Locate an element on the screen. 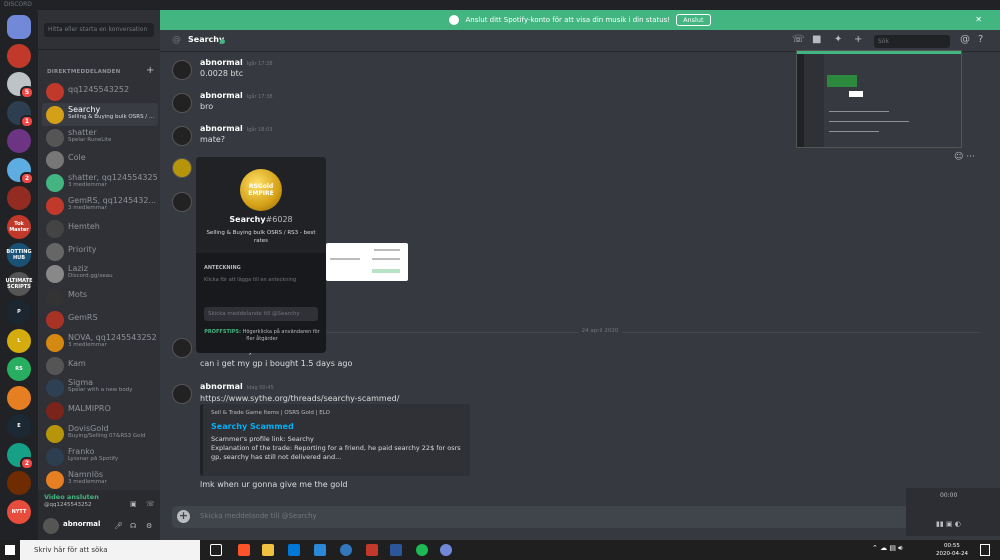 This screenshot has width=1000, height=560. dm-item: GemRS is located at coordinates (100, 319).